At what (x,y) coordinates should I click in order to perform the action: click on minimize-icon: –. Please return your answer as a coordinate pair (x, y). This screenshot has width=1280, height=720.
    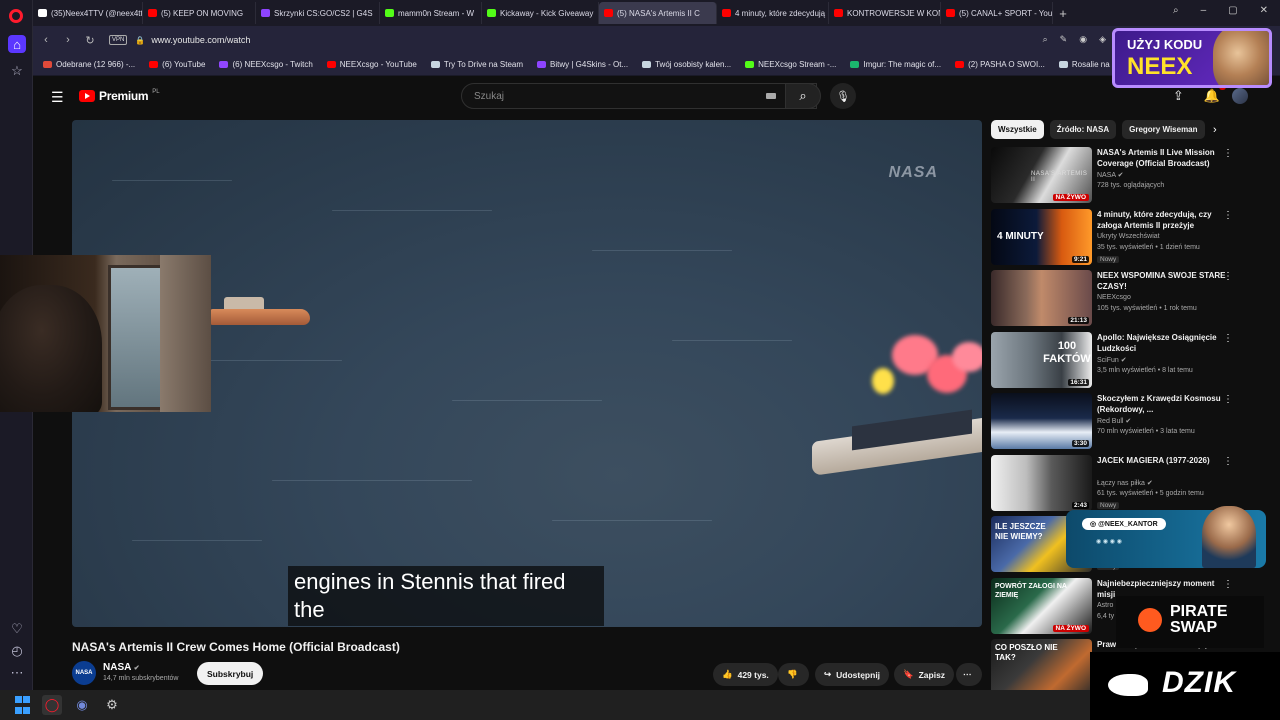
    Looking at the image, I should click on (1204, 10).